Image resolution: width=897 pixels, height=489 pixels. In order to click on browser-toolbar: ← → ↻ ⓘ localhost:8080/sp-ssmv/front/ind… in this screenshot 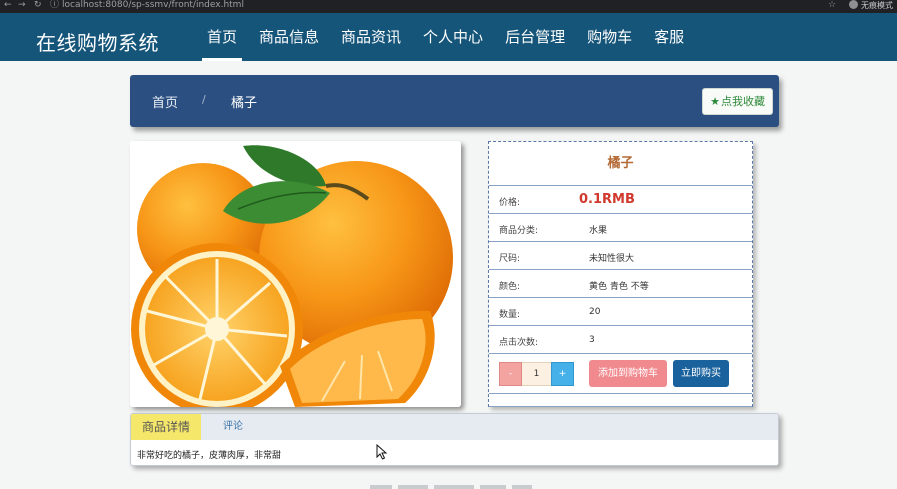, I will do `click(448, 6)`.